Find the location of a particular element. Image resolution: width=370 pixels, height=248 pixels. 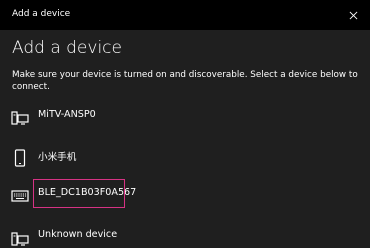

window-title: Add a device is located at coordinates (41, 14).